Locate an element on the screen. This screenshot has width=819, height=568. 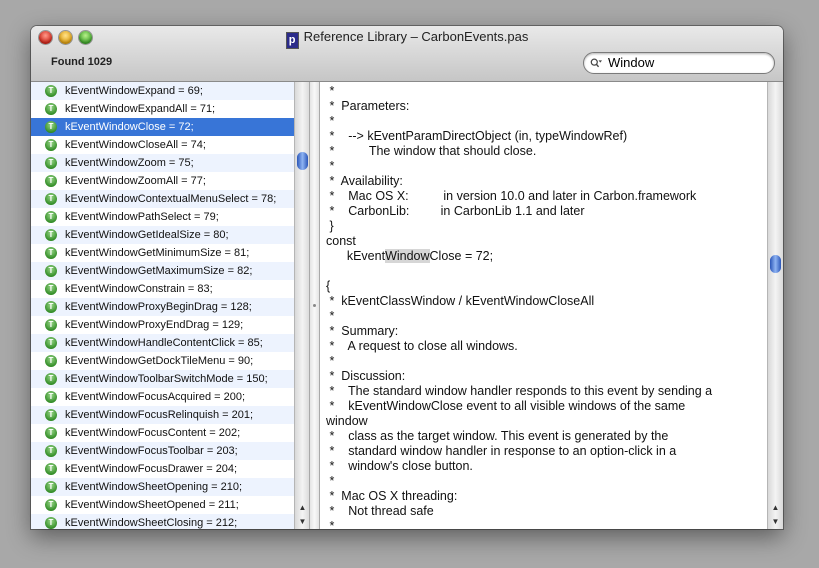
scroll-down-arrow-icon: ▼ is located at coordinates (302, 522).